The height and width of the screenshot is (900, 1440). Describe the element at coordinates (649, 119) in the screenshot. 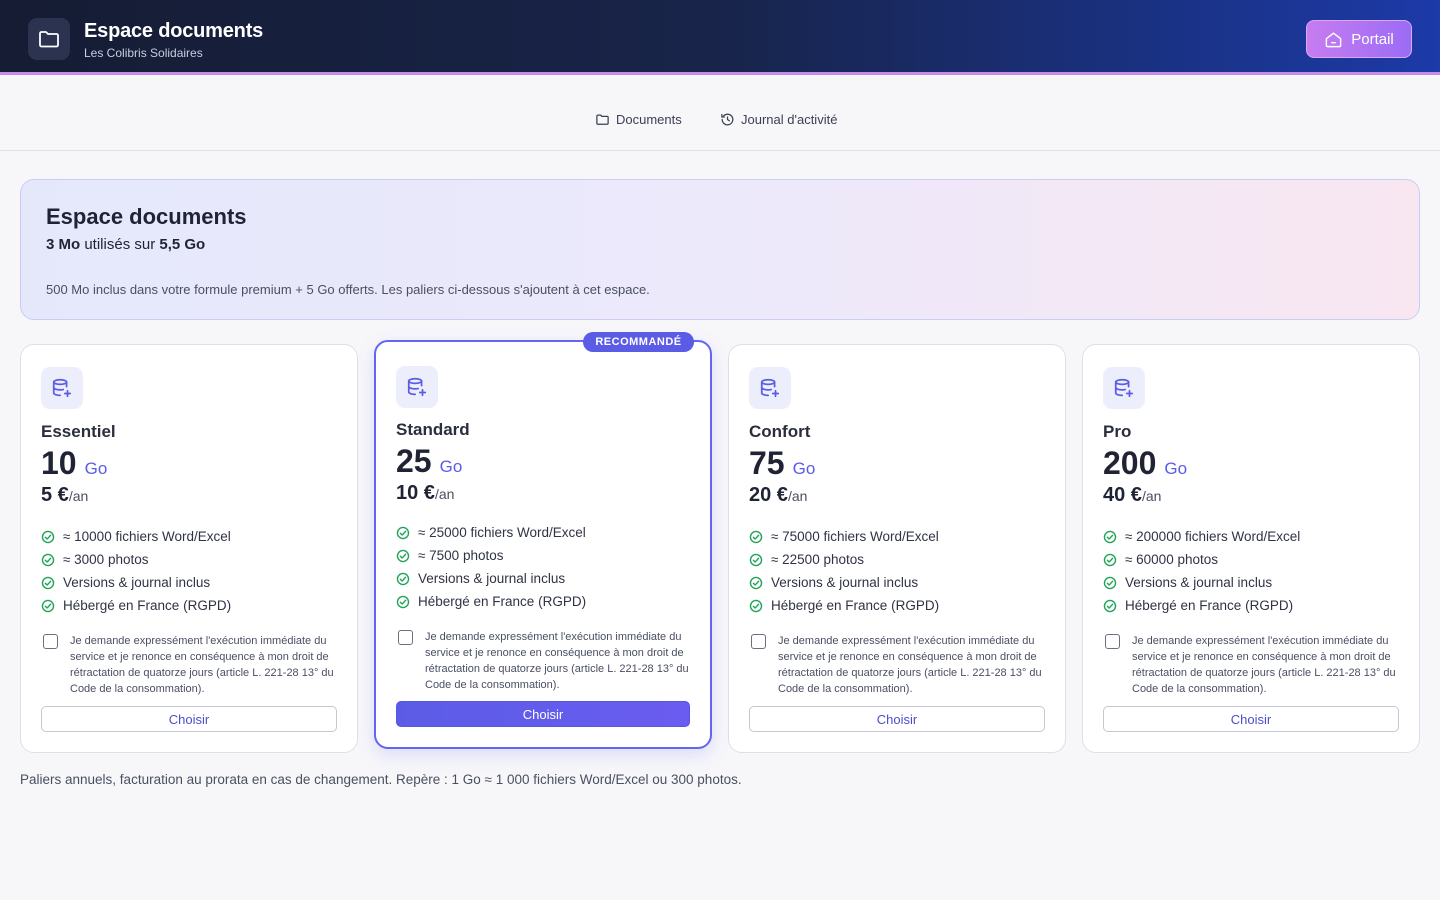

I see `nav-documents-label: Documents` at that location.